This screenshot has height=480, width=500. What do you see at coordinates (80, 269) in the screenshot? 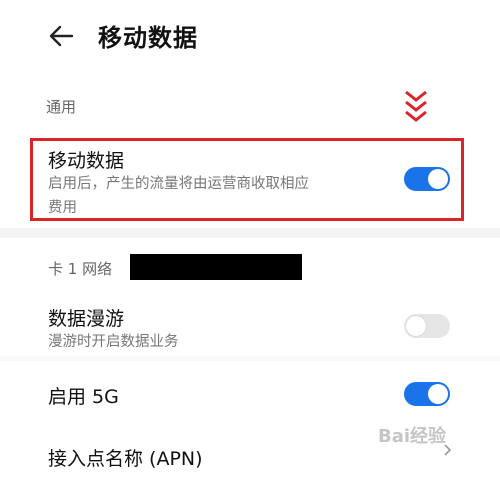
I see `sim1-network-label: 卡 1 网络` at bounding box center [80, 269].